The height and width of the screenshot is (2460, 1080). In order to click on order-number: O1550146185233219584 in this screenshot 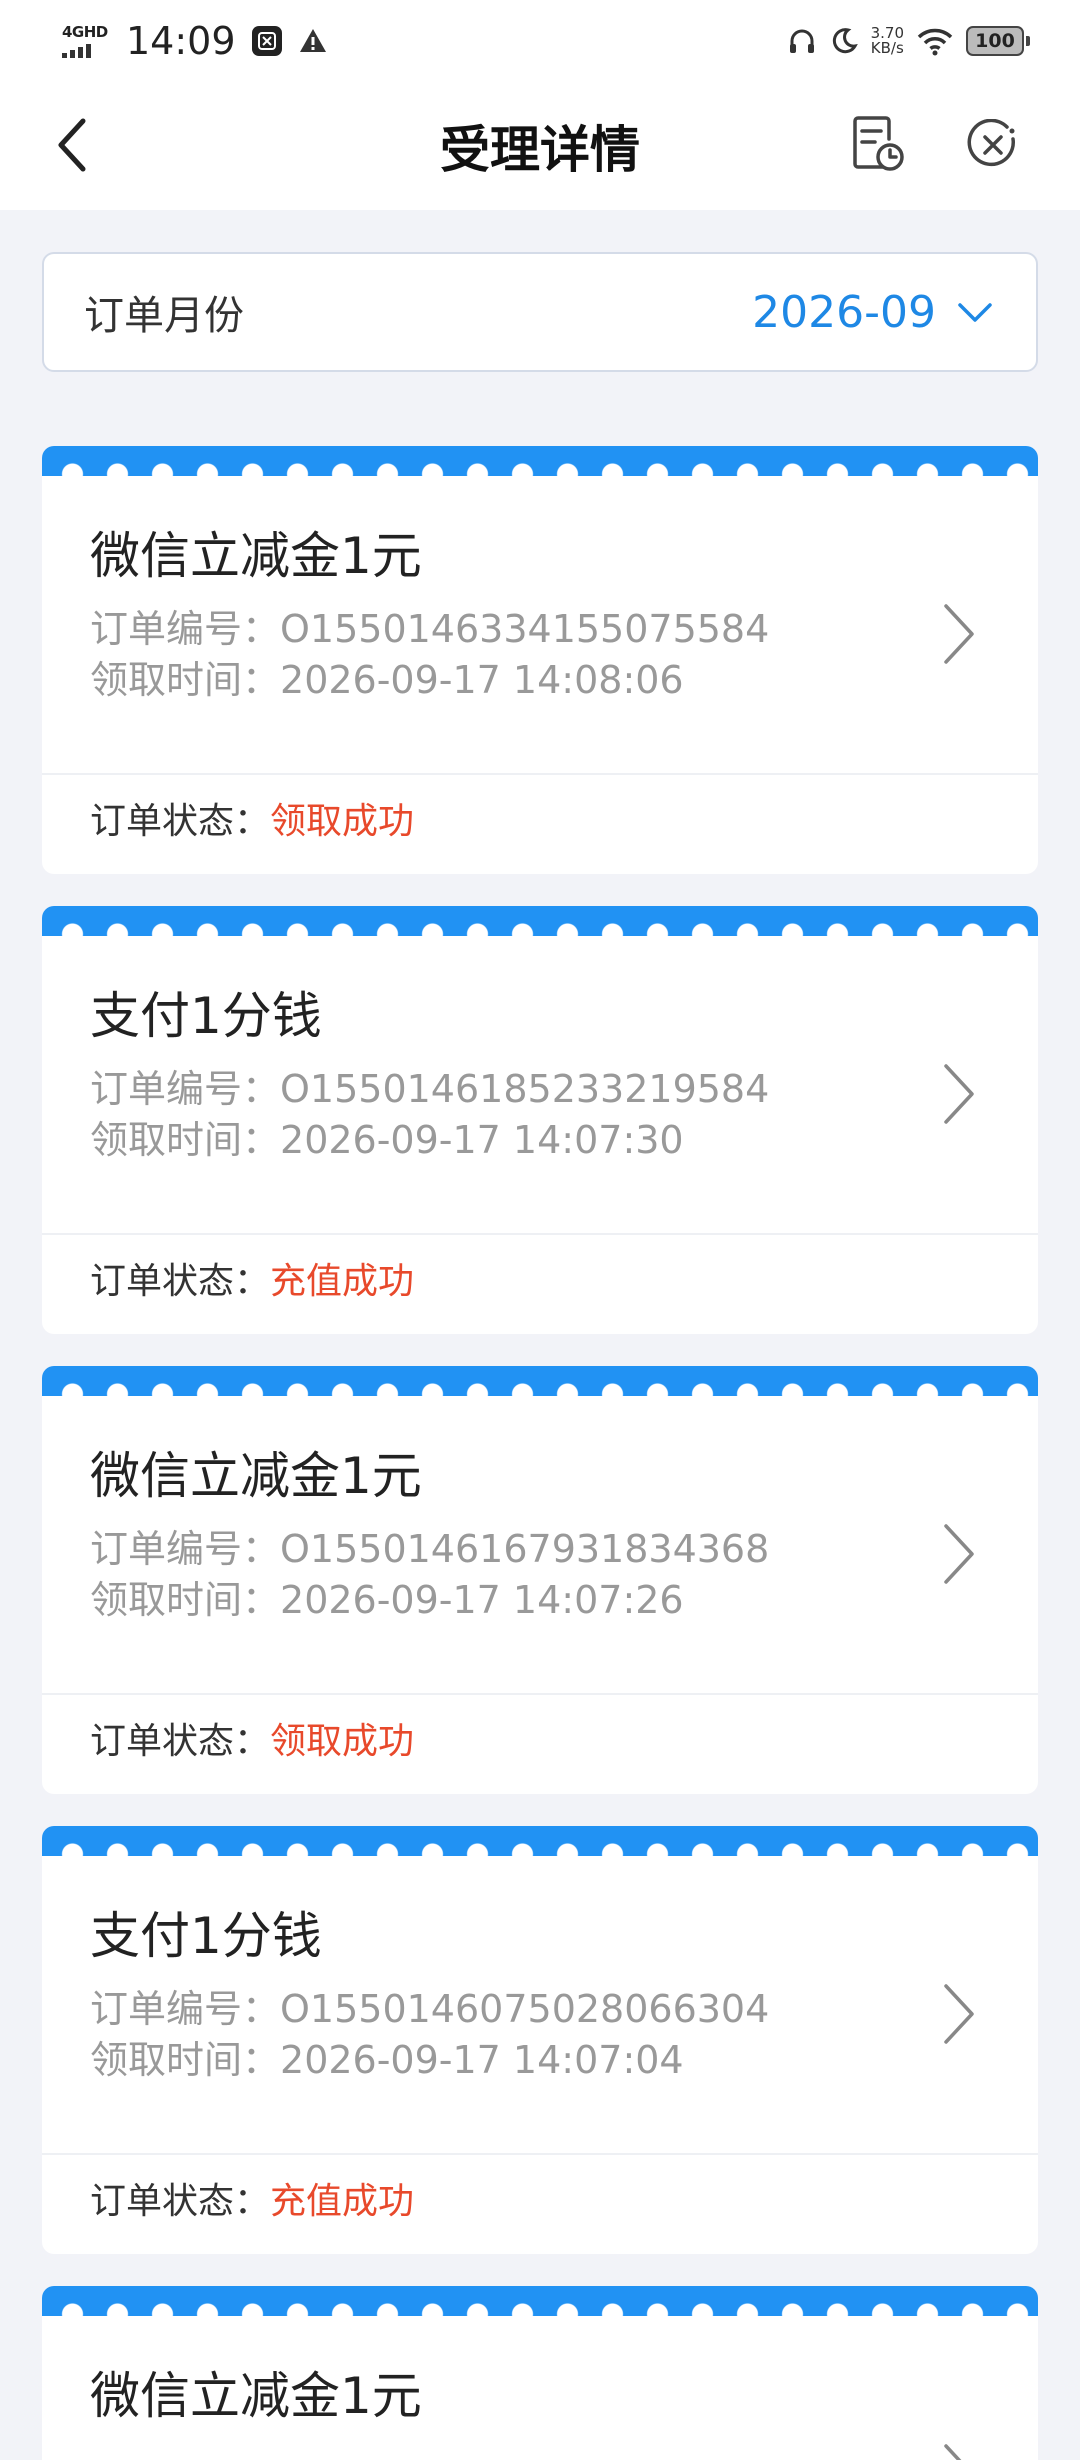, I will do `click(525, 1089)`.